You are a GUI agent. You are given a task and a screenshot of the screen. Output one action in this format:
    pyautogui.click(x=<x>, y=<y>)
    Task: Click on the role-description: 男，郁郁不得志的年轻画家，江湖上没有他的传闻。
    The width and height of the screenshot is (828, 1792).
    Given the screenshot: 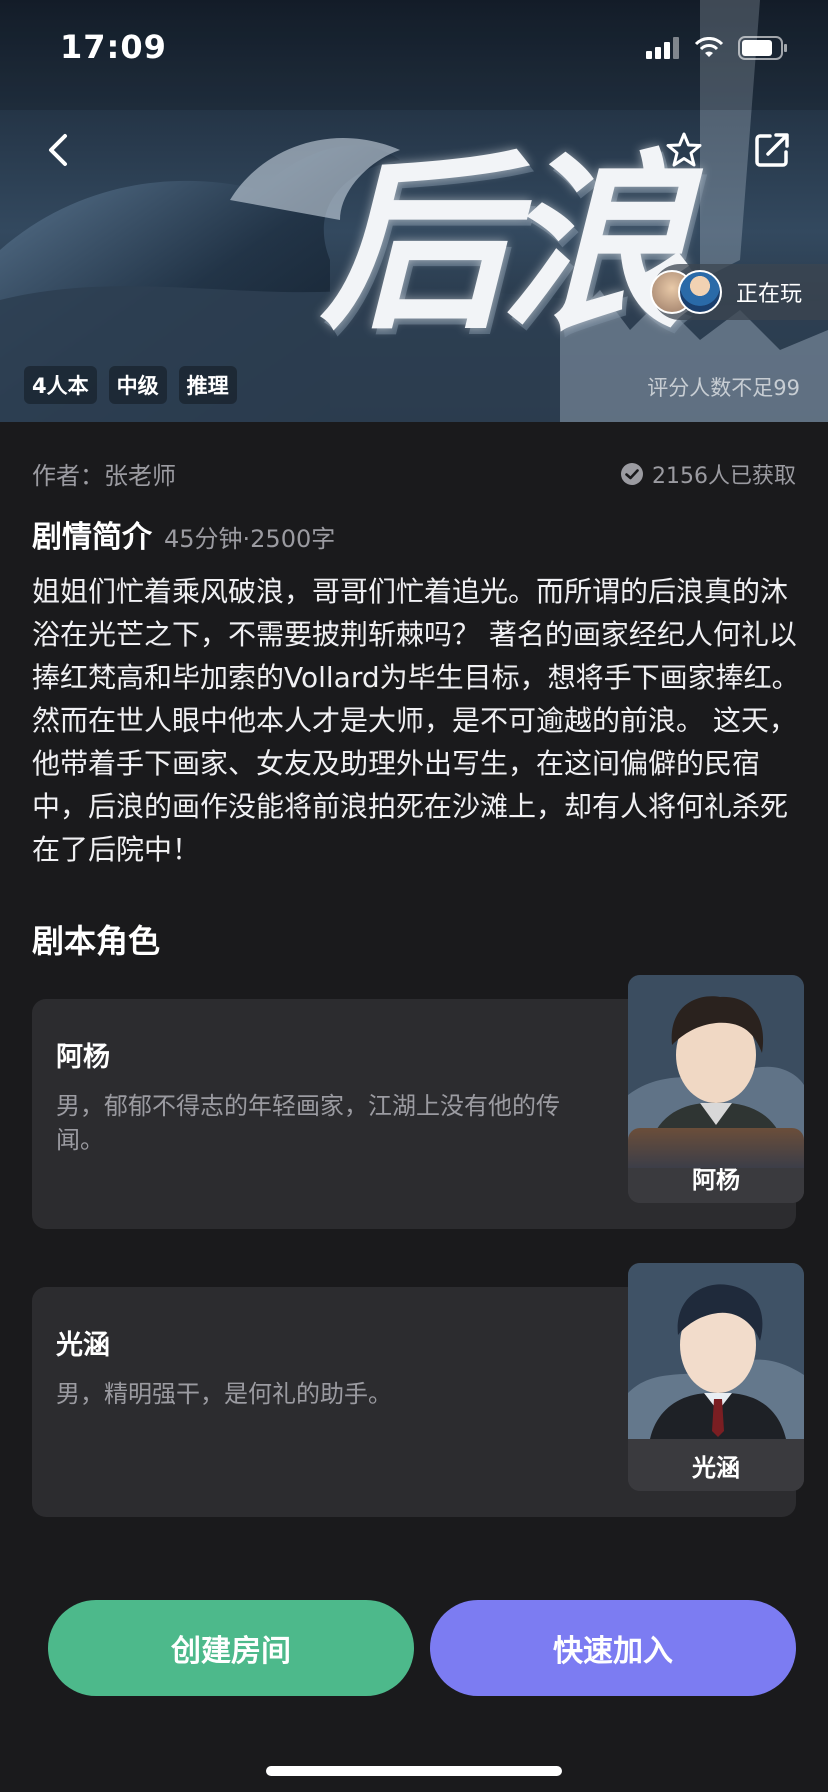 What is the action you would take?
    pyautogui.click(x=308, y=1123)
    